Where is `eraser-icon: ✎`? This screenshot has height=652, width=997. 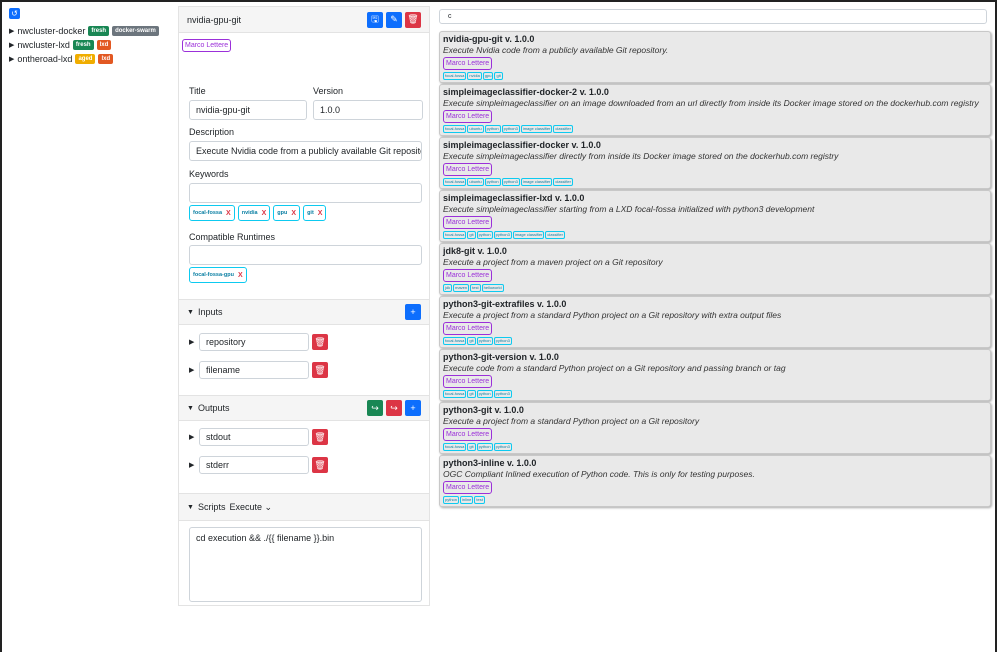 eraser-icon: ✎ is located at coordinates (394, 19).